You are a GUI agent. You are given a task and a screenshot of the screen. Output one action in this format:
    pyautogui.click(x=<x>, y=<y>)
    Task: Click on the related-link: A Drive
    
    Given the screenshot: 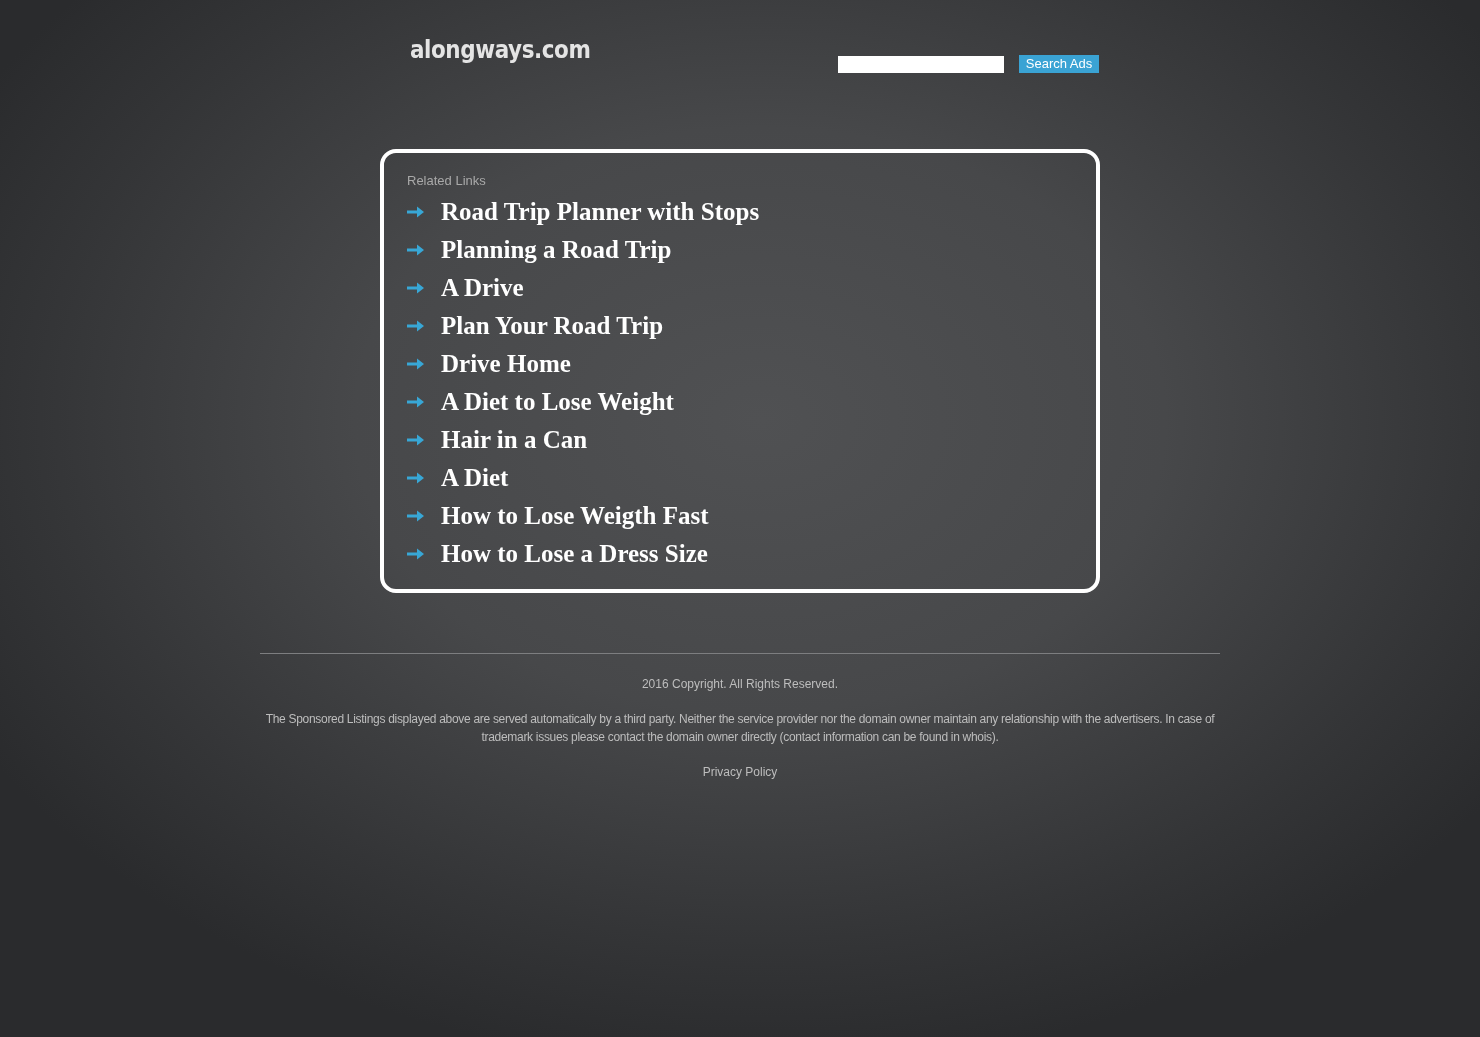 What is the action you would take?
    pyautogui.click(x=482, y=288)
    